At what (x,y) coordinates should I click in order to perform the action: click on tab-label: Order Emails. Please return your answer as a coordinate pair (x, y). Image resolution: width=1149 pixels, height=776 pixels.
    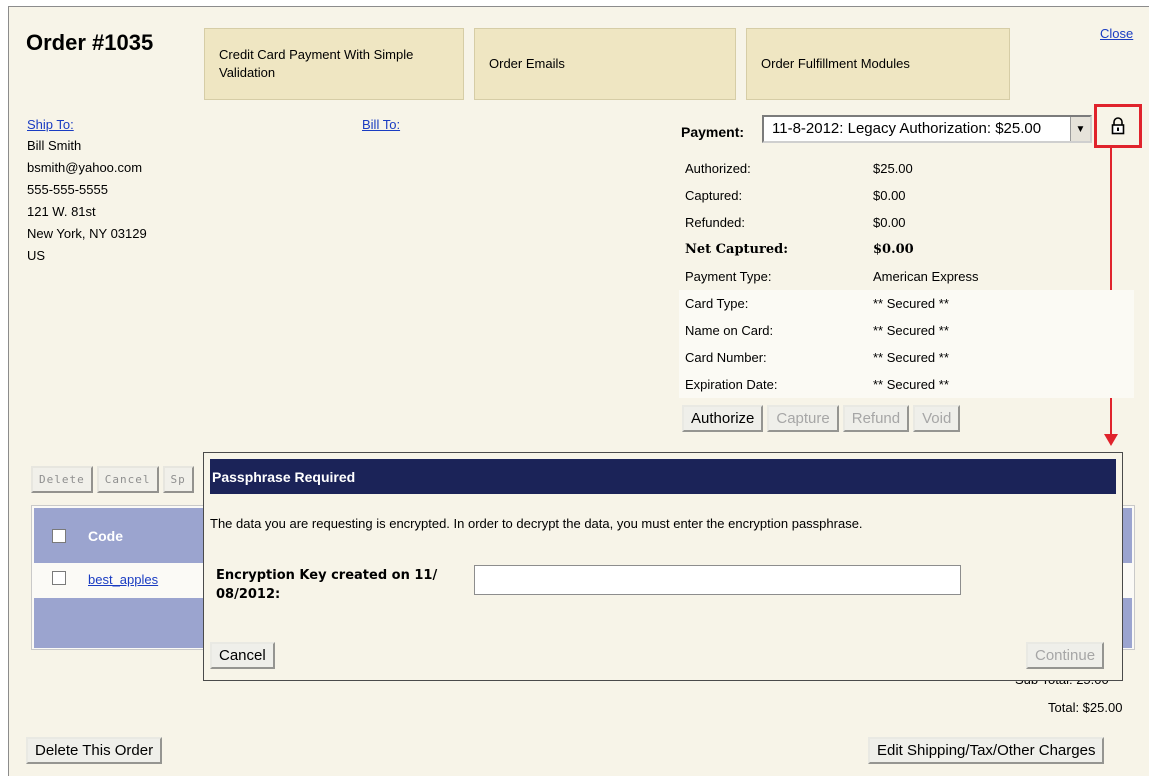
    Looking at the image, I should click on (527, 63).